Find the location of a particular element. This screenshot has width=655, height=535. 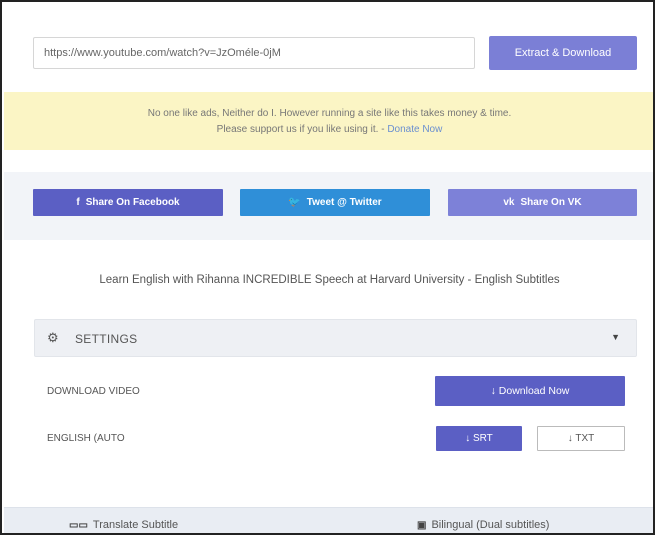

tweet-twitter-button: 🐦 Tweet @ Twitter is located at coordinates (335, 202).